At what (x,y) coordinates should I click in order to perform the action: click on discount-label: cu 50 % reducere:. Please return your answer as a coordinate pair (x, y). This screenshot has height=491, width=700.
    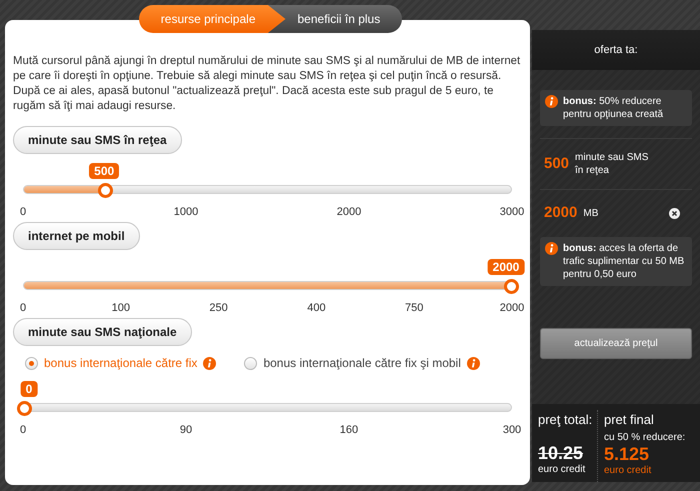
    Looking at the image, I should click on (645, 437).